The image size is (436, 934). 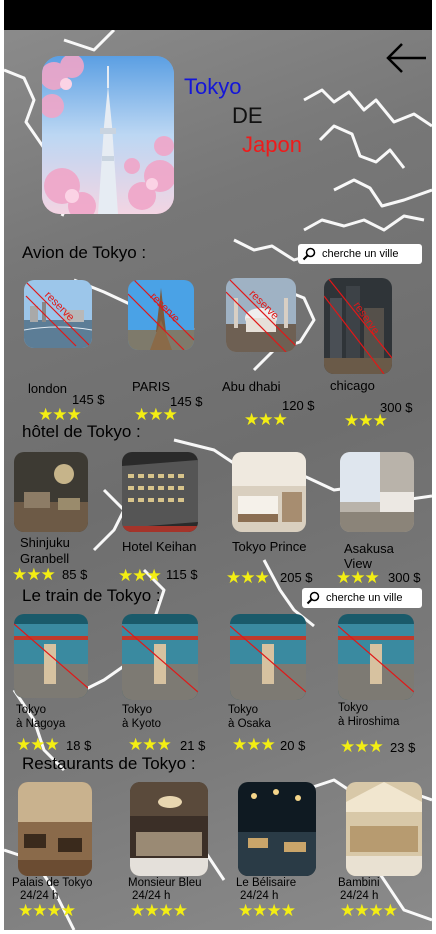 What do you see at coordinates (108, 135) in the screenshot?
I see `tokyo-skytree-image` at bounding box center [108, 135].